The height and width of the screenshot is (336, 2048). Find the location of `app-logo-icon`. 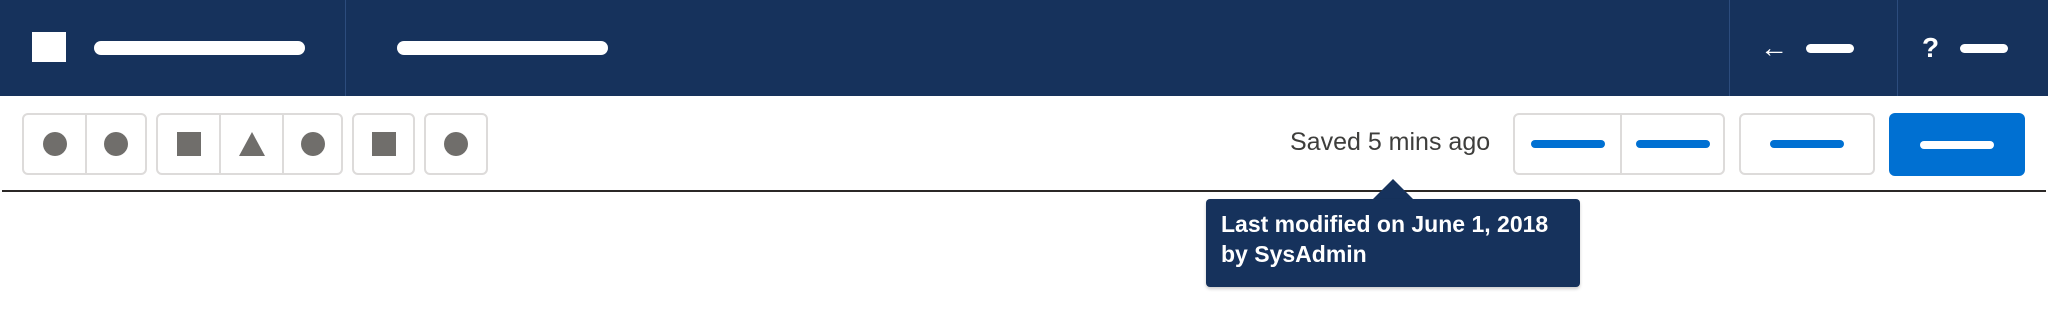

app-logo-icon is located at coordinates (49, 47).